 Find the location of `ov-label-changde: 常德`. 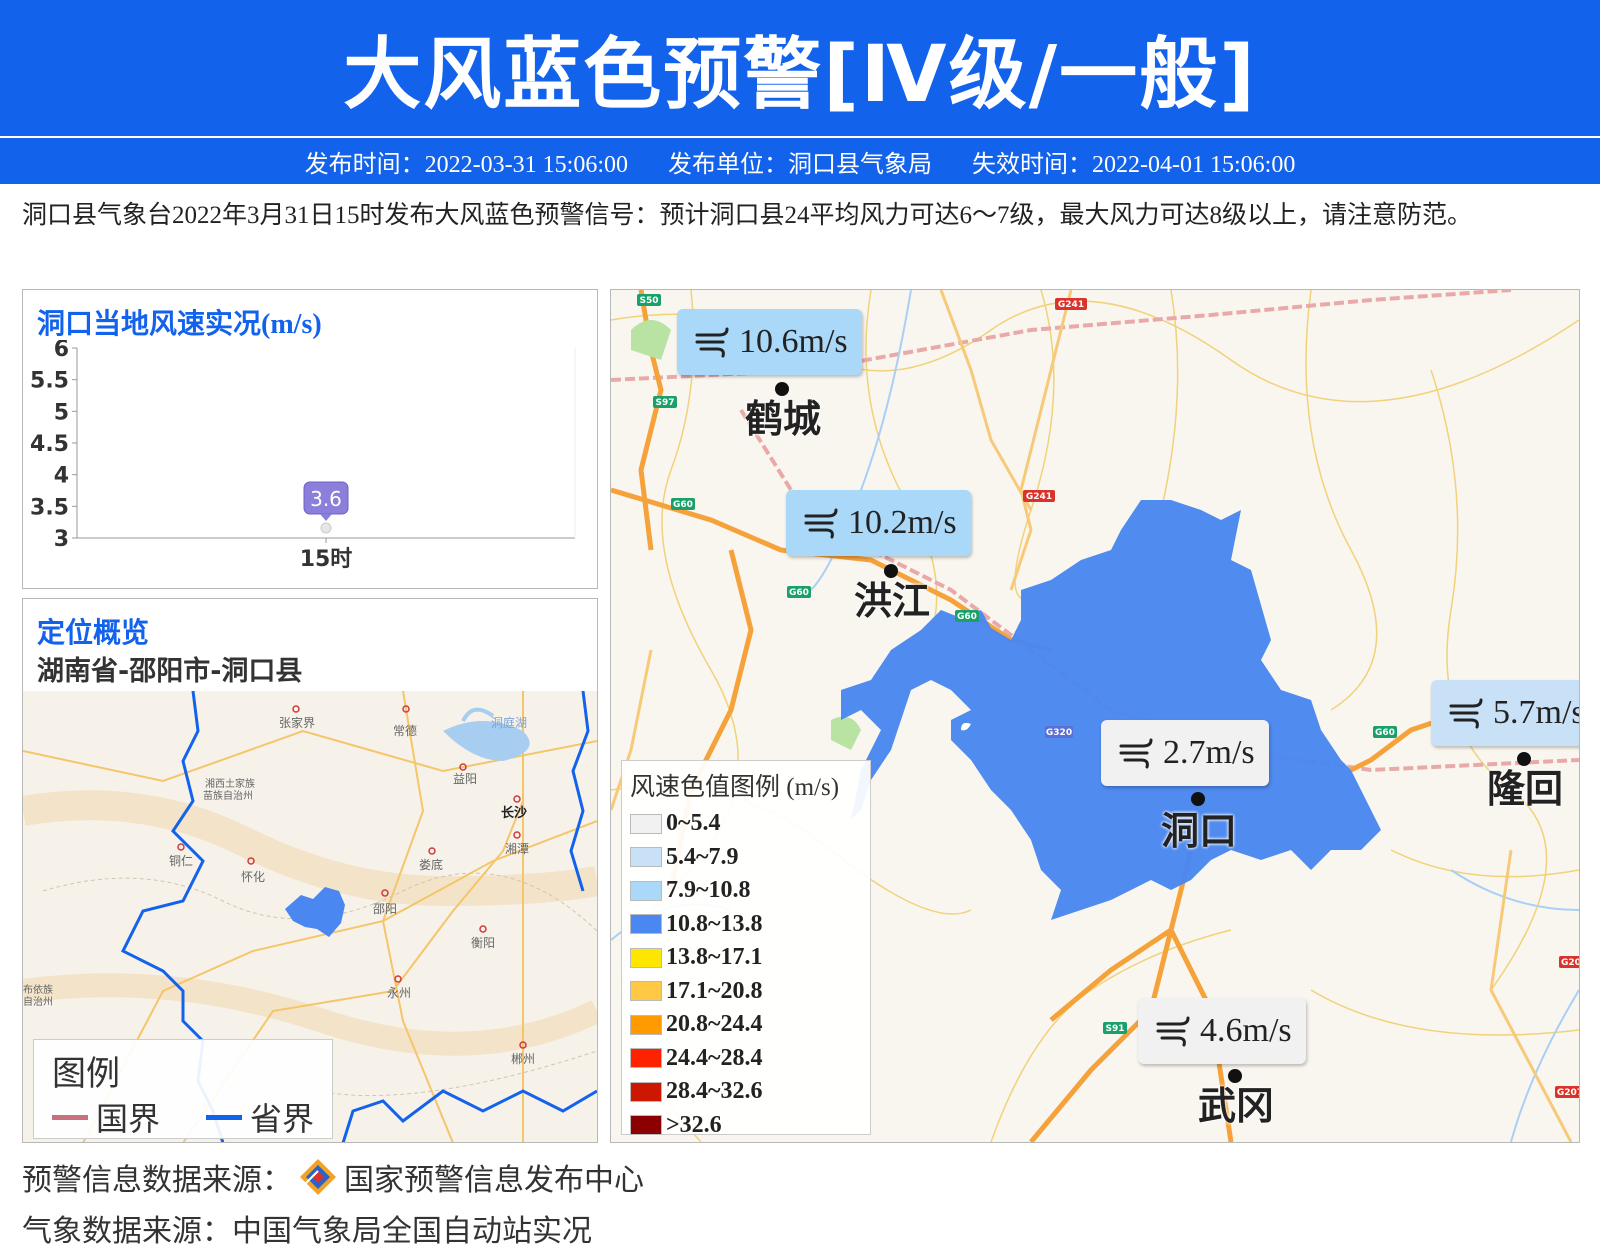

ov-label-changde: 常德 is located at coordinates (405, 730).